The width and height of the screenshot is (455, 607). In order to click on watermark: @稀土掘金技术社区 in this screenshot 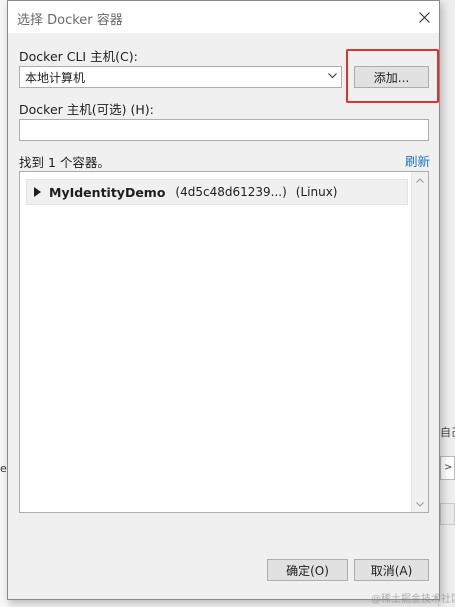, I will do `click(413, 599)`.